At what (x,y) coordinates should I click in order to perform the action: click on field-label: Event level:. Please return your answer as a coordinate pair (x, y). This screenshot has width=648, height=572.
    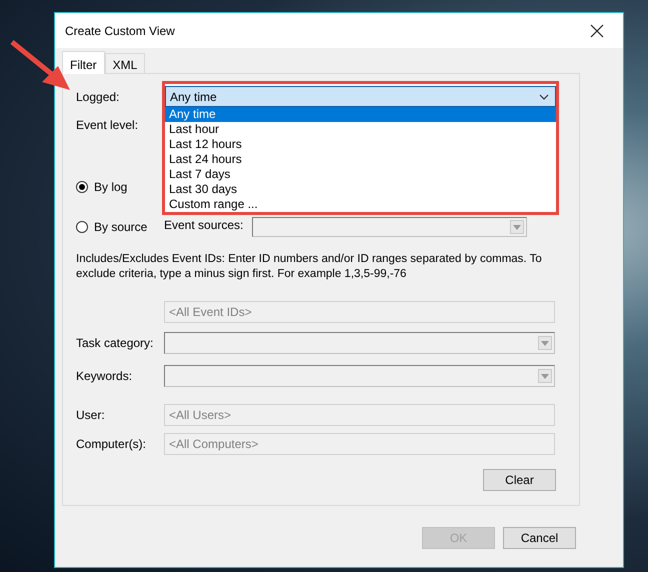
    Looking at the image, I should click on (108, 125).